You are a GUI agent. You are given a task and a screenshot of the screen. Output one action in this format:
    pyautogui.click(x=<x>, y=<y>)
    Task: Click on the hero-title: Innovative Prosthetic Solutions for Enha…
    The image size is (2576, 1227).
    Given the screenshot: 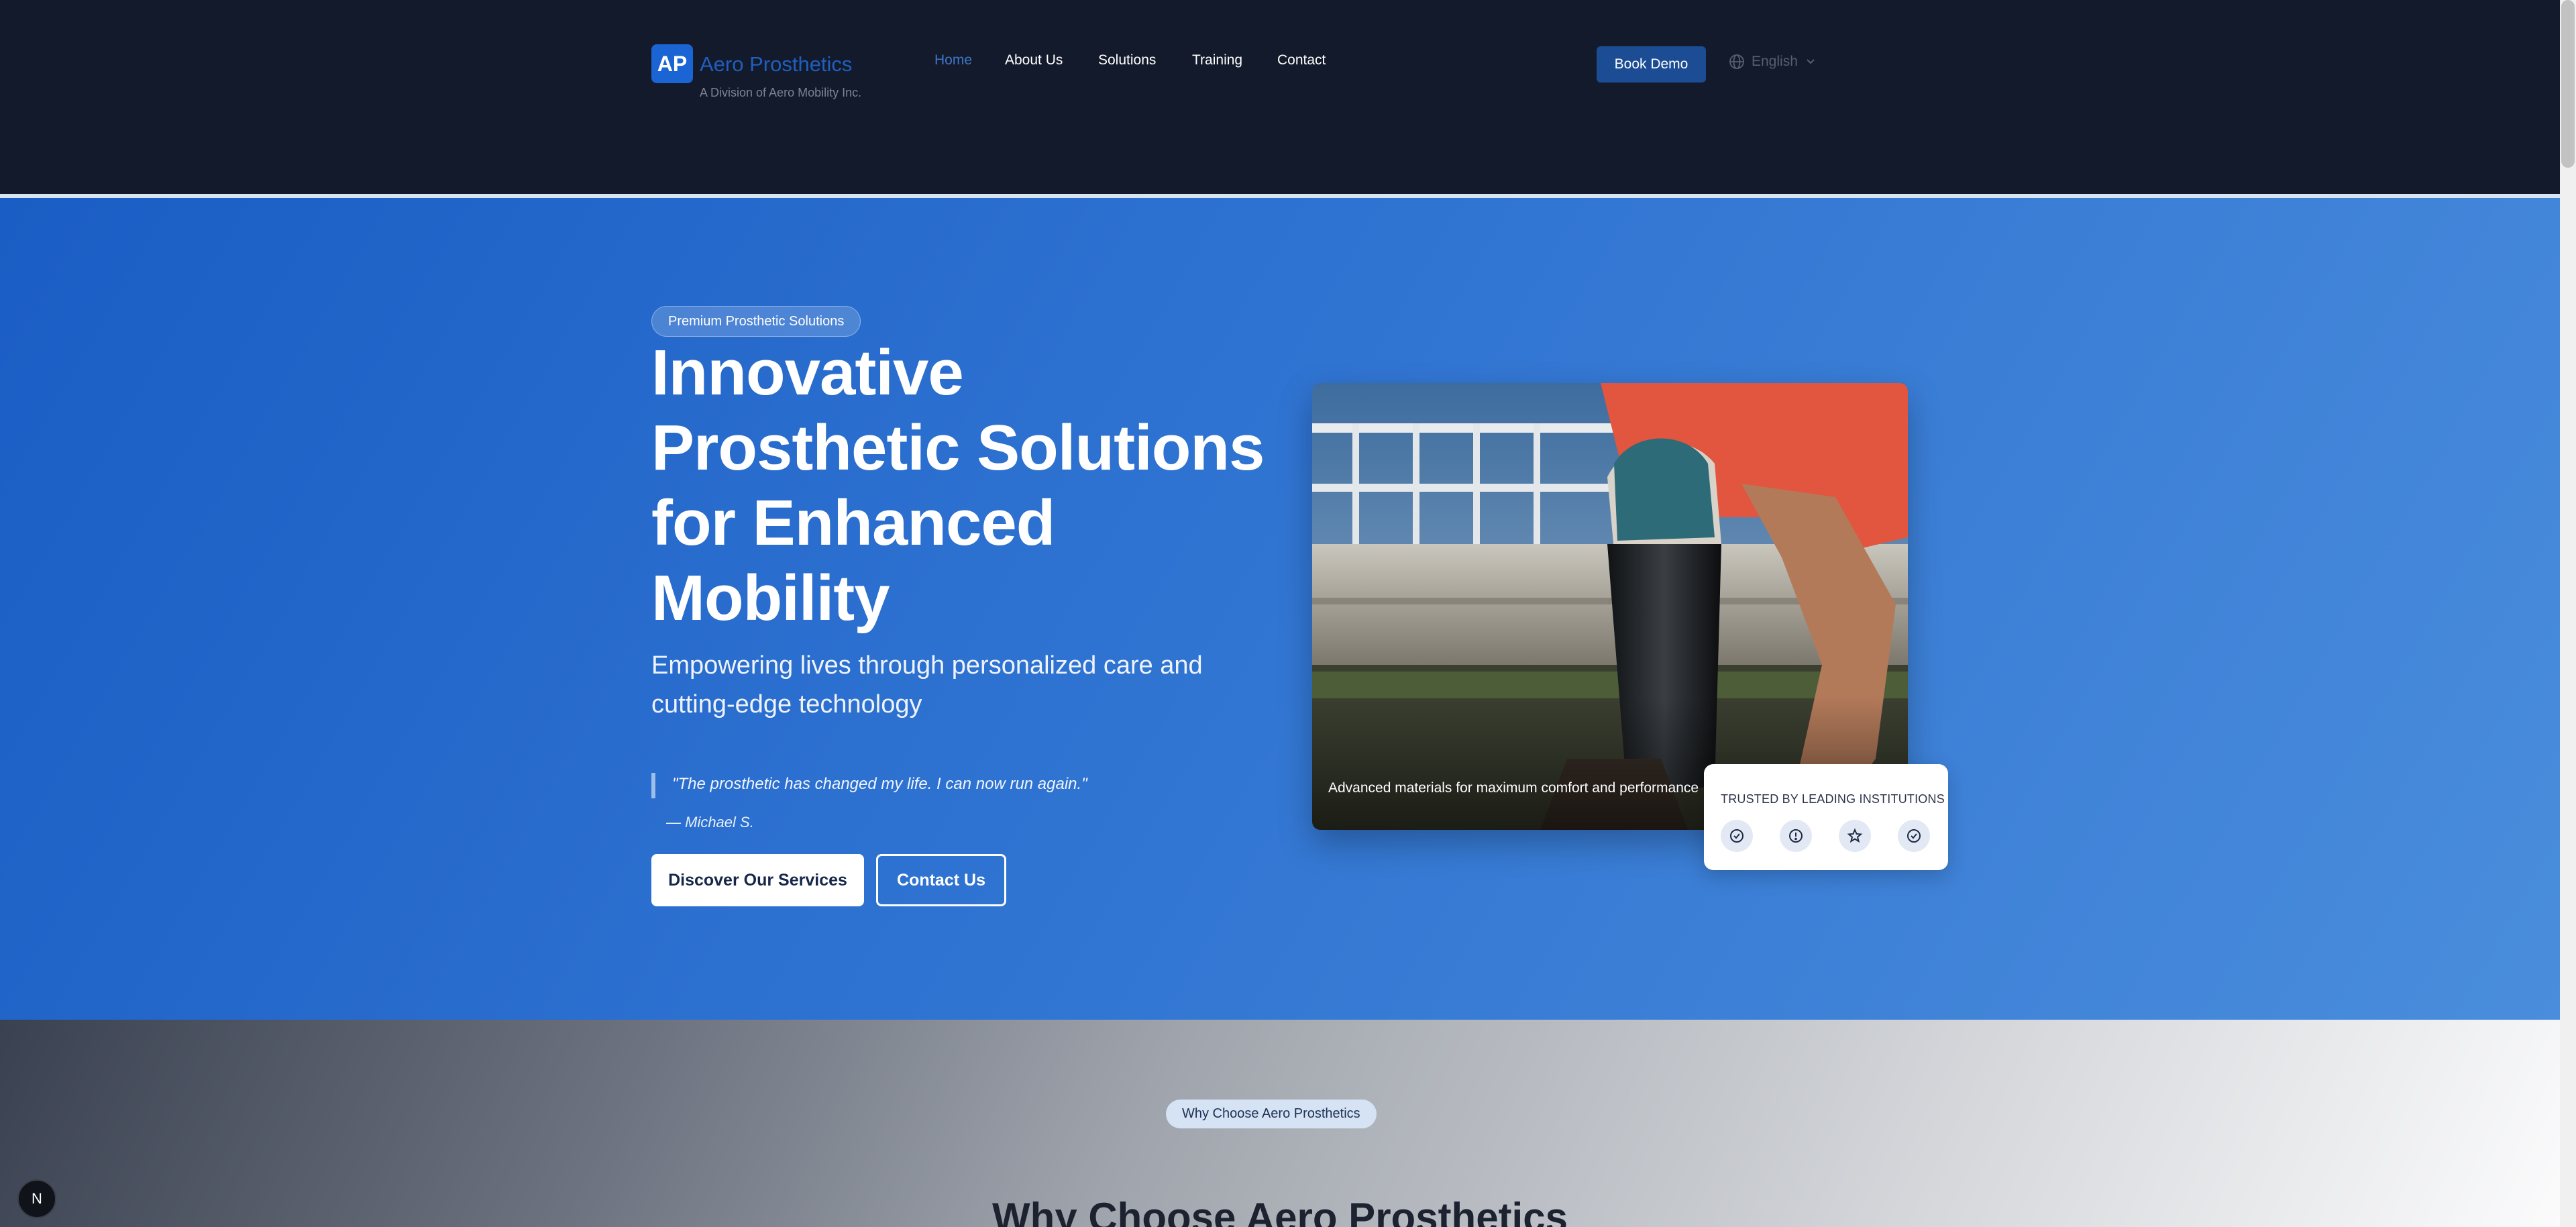 What is the action you would take?
    pyautogui.click(x=958, y=485)
    